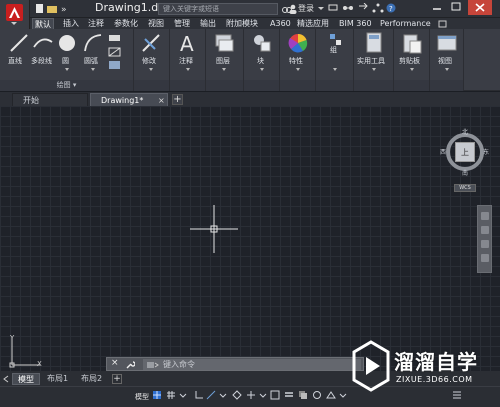  What do you see at coordinates (65, 61) in the screenshot?
I see `circle-tool-label: 圆` at bounding box center [65, 61].